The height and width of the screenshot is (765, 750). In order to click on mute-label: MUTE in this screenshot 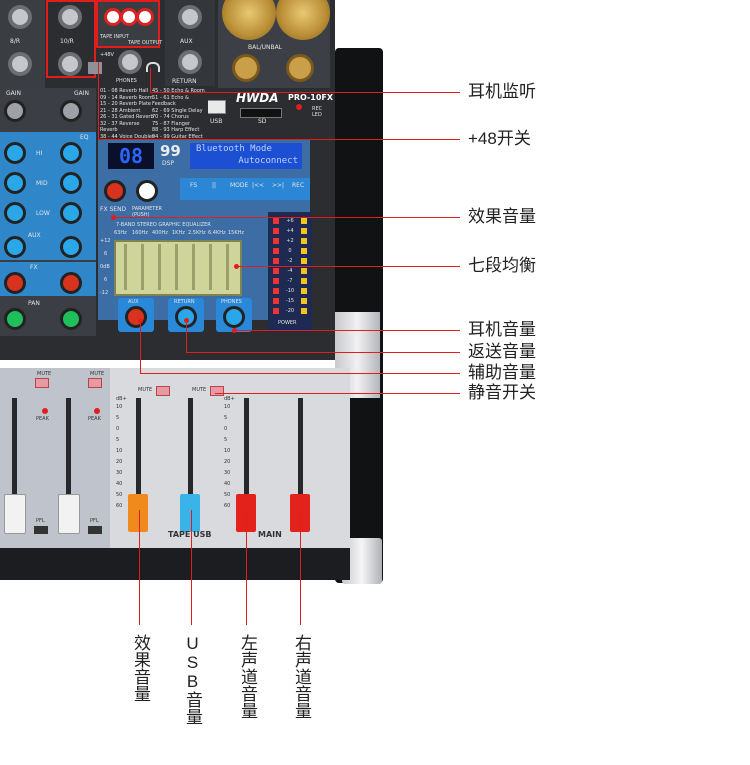, I will do `click(145, 390)`.